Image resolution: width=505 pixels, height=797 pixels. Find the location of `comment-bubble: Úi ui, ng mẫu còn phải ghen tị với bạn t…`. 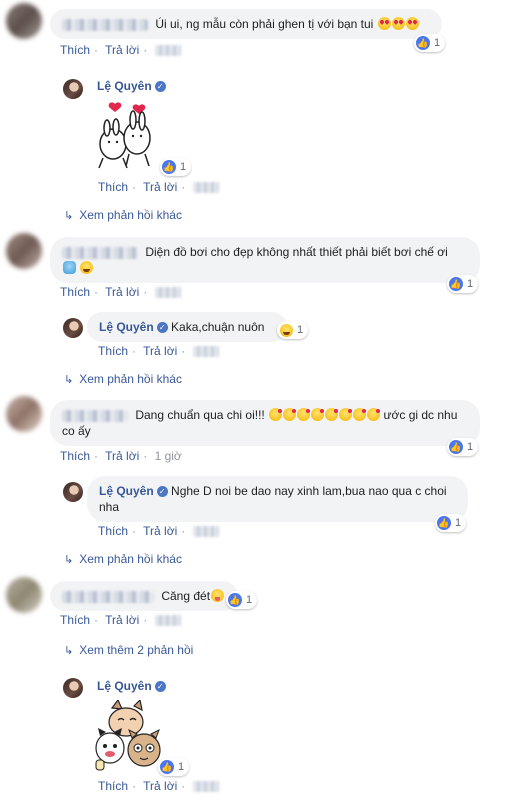

comment-bubble: Úi ui, ng mẫu còn phải ghen tị với bạn t… is located at coordinates (246, 24).